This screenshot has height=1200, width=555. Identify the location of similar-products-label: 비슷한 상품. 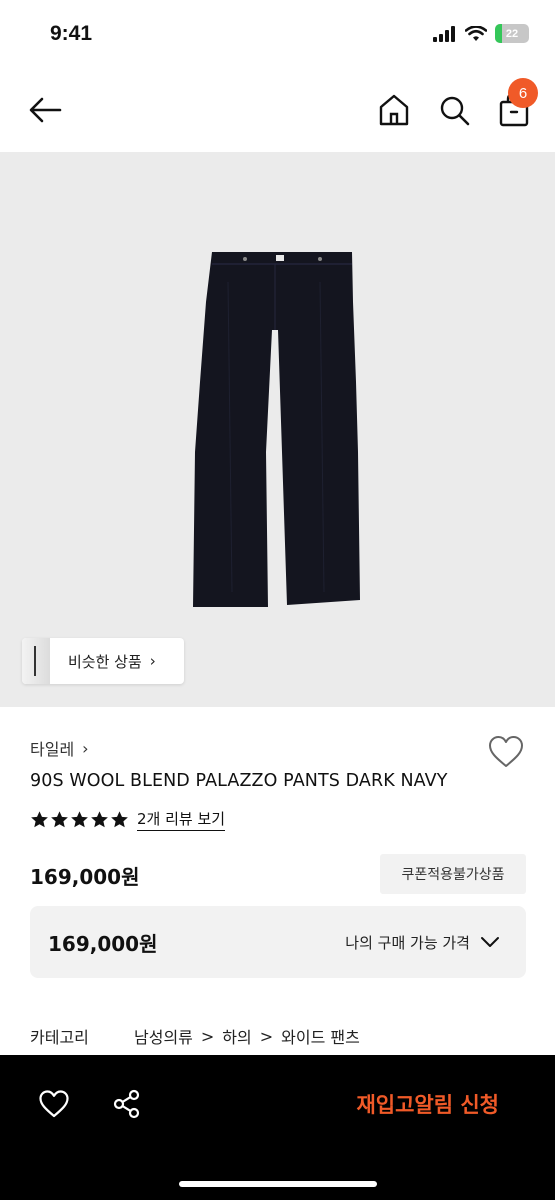
(105, 661).